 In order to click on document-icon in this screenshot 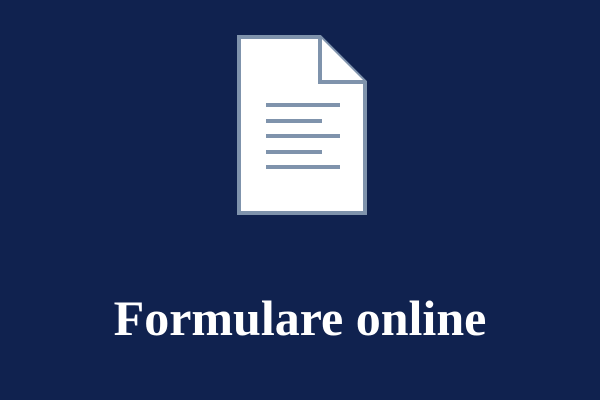, I will do `click(302, 125)`.